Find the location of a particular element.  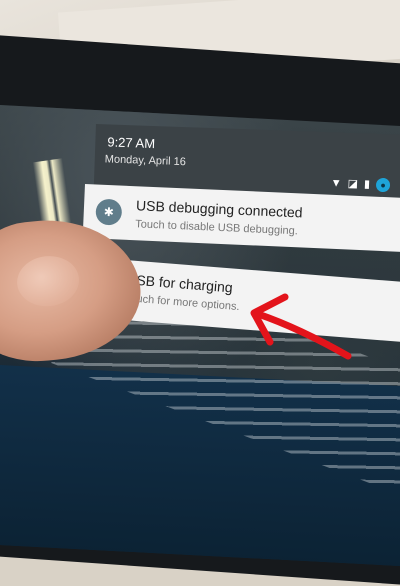

notification-subtitle: Touch for more options. is located at coordinates (182, 303).